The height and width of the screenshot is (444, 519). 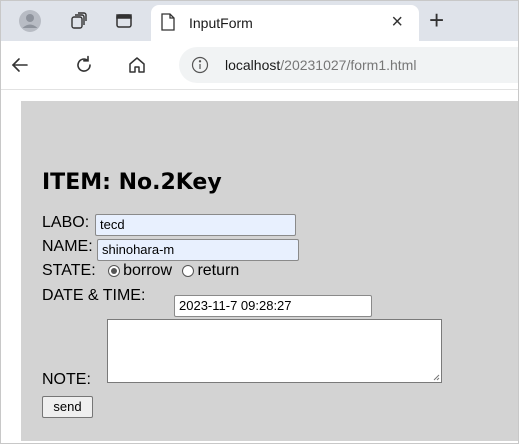 What do you see at coordinates (79, 21) in the screenshot?
I see `collections-icon` at bounding box center [79, 21].